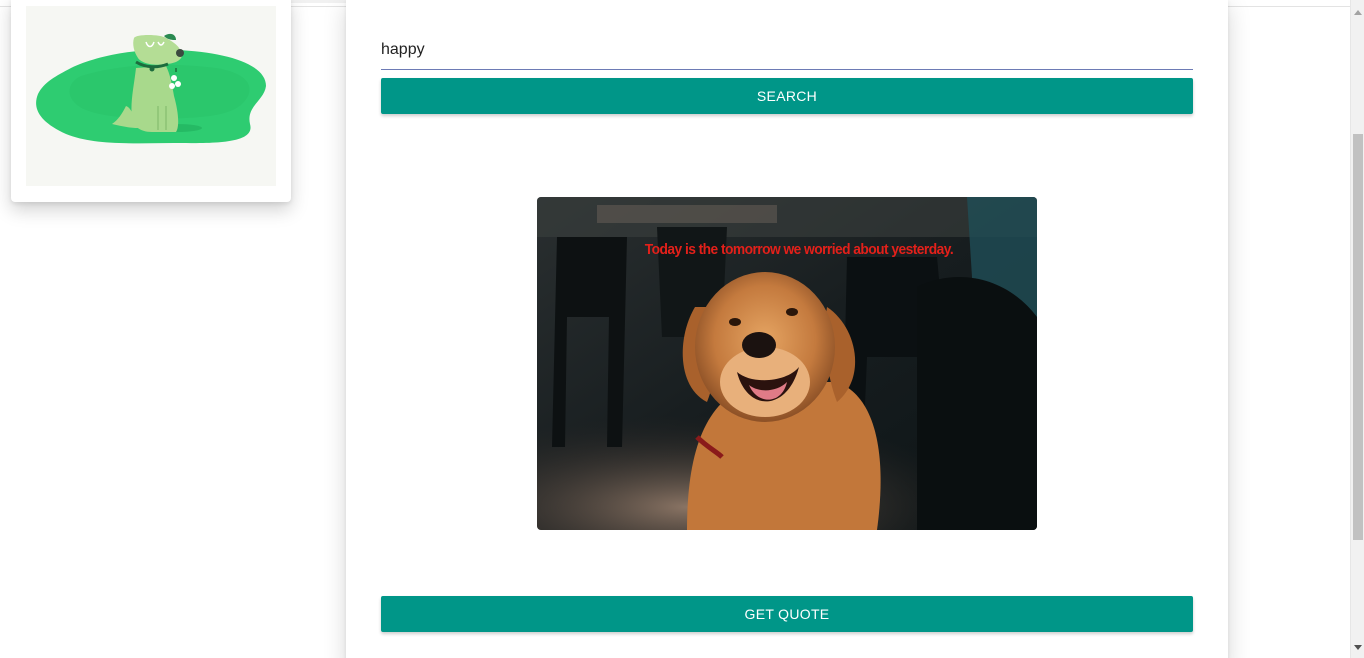 The image size is (1364, 658). I want to click on illustration-card, so click(151, 101).